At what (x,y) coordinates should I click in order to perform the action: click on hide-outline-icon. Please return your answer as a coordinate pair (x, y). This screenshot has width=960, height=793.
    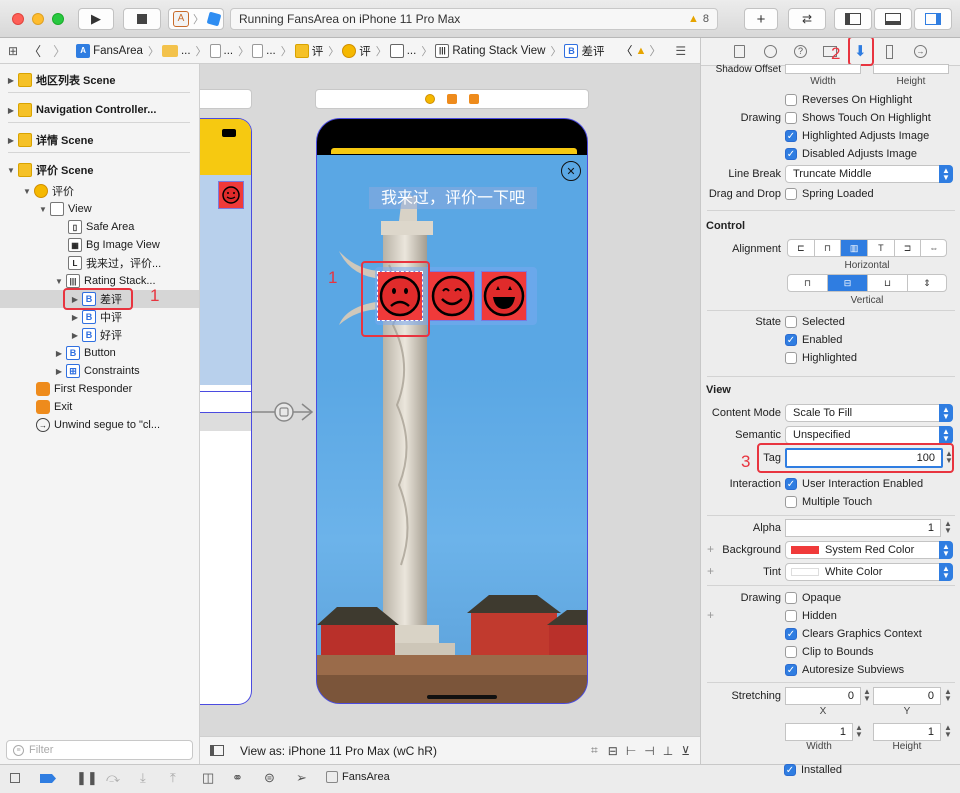
    Looking at the image, I should click on (217, 750).